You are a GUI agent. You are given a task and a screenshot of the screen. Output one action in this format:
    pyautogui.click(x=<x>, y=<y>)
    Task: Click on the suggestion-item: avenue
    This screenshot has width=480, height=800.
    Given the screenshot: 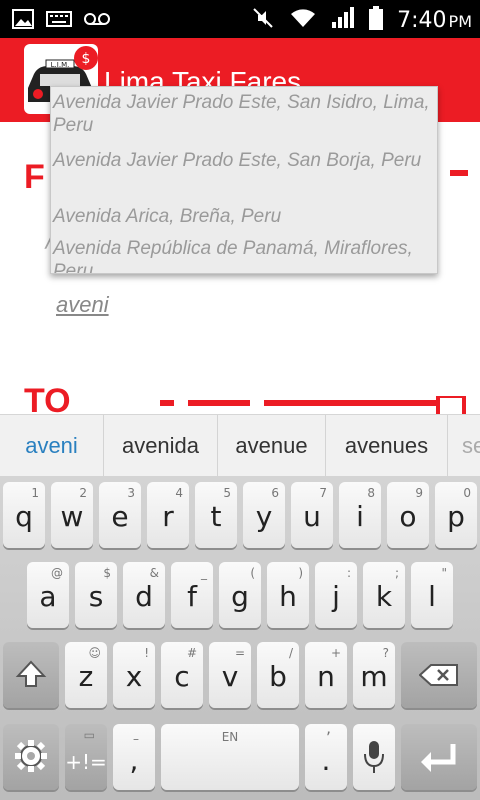 What is the action you would take?
    pyautogui.click(x=272, y=445)
    